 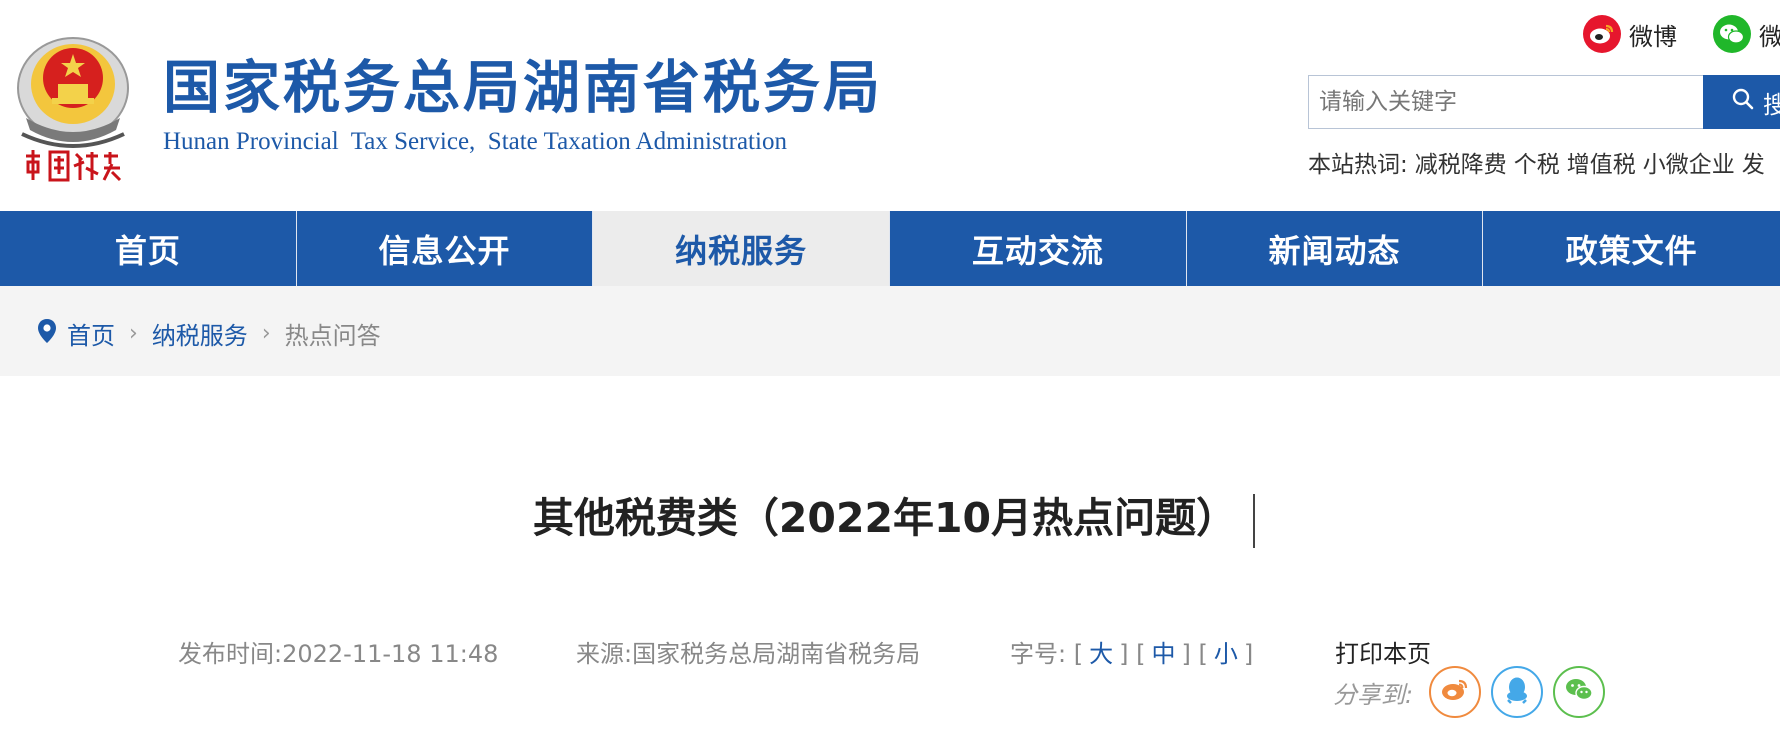 I want to click on search-button: 搜, so click(x=1741, y=102).